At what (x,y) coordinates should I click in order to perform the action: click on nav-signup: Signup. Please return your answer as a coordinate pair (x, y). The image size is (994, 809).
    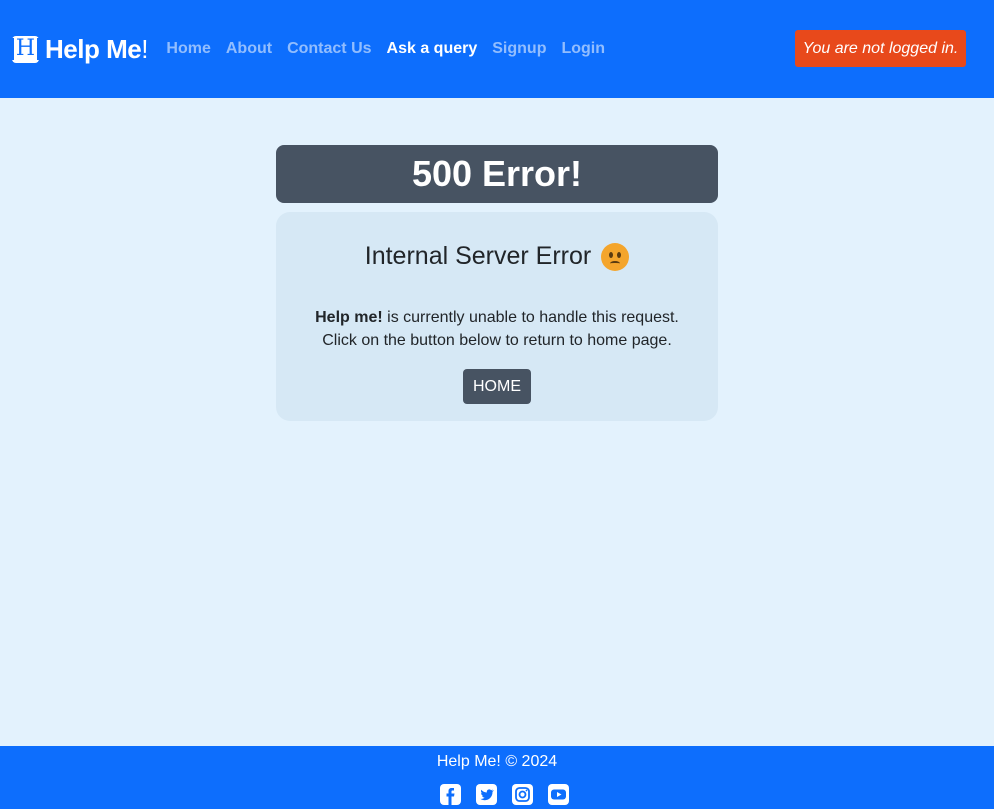
    Looking at the image, I should click on (519, 49).